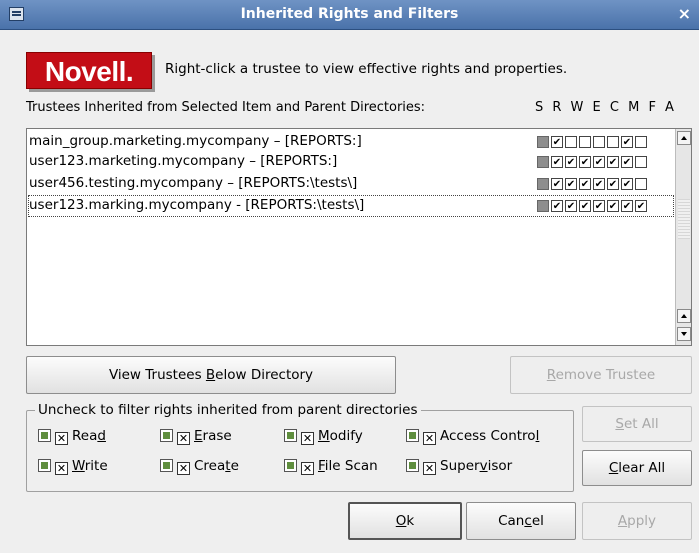  I want to click on filter-label-post: ile Scan, so click(351, 466).